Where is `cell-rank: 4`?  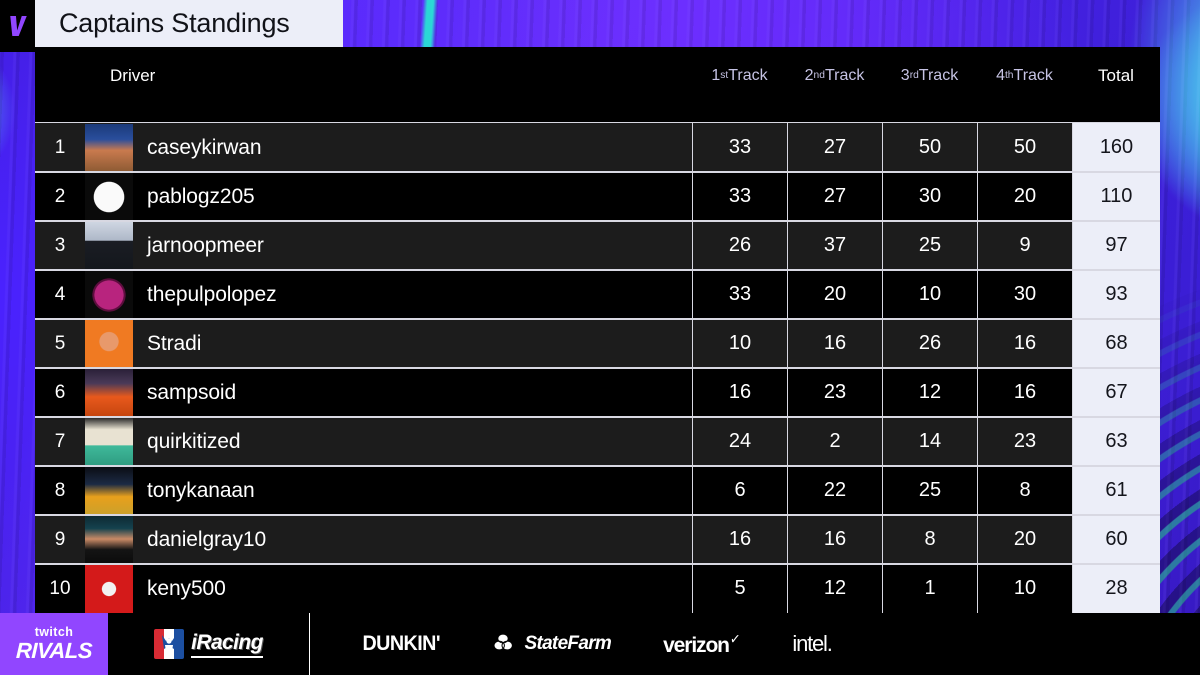
cell-rank: 4 is located at coordinates (60, 294).